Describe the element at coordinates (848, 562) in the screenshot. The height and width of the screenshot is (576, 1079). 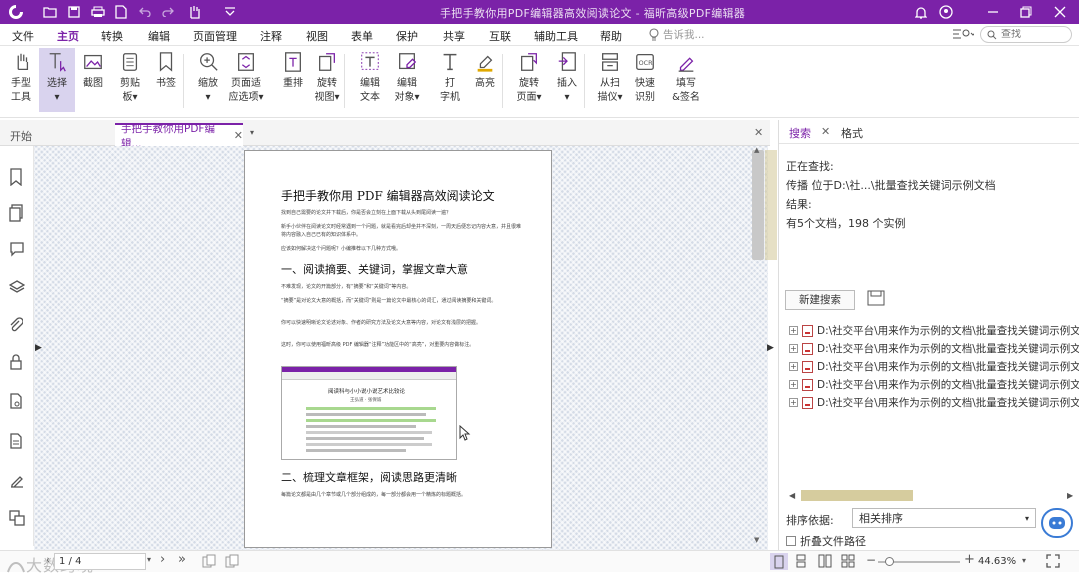
I see `continuous-facing-view-icon` at that location.